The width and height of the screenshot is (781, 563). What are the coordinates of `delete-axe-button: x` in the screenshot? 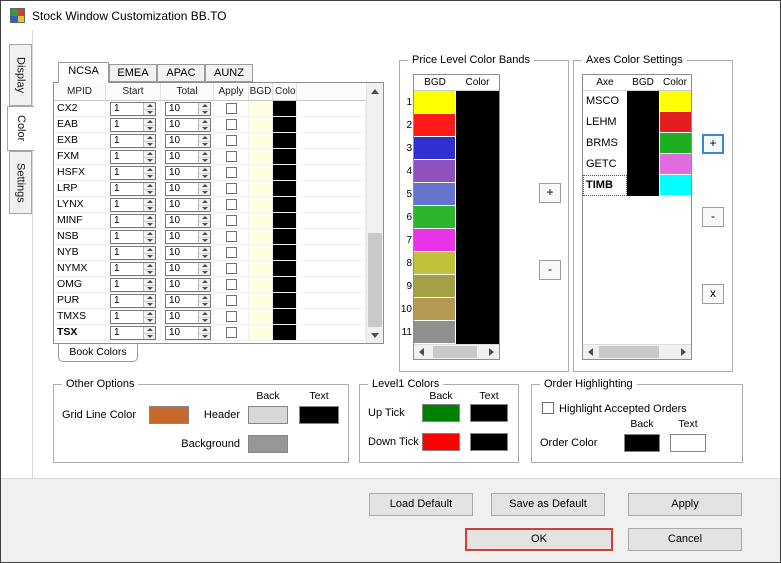 It's located at (713, 294).